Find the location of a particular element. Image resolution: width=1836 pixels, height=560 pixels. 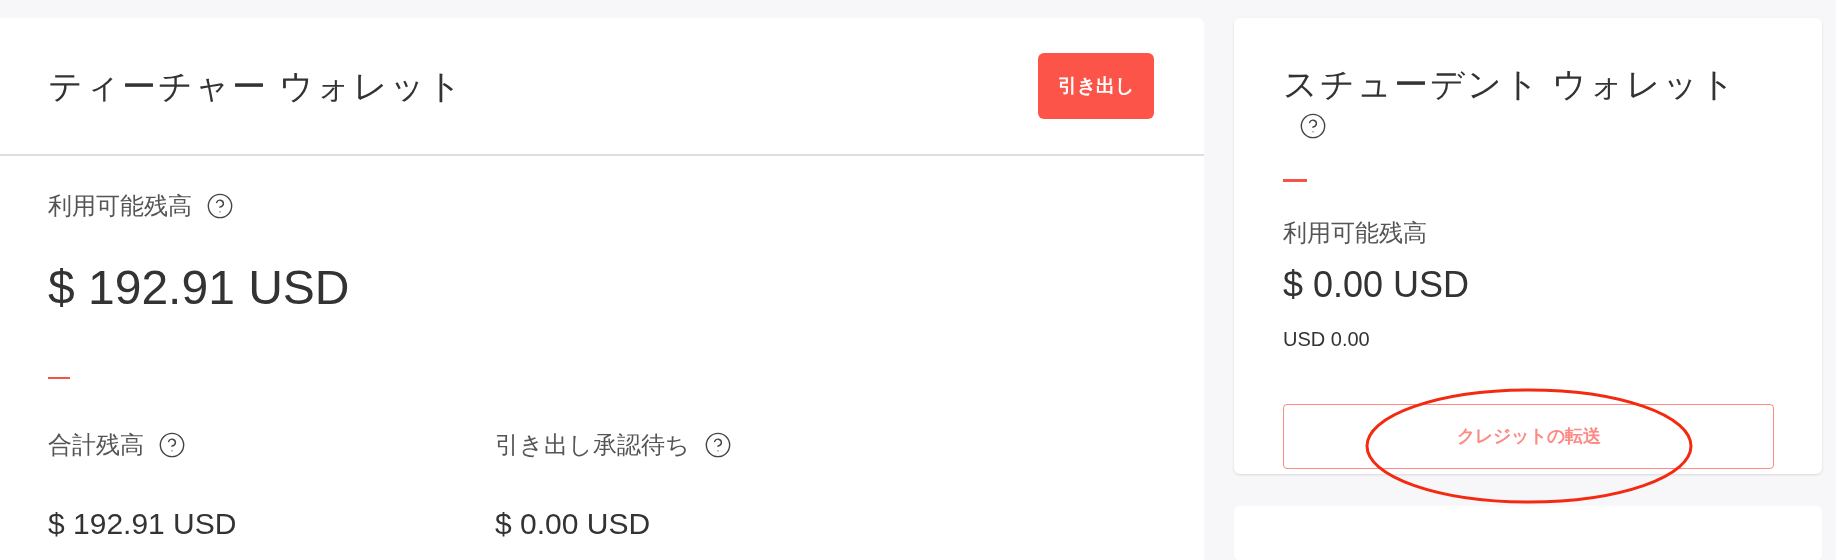

balance-label: 合計残高 is located at coordinates (96, 445).